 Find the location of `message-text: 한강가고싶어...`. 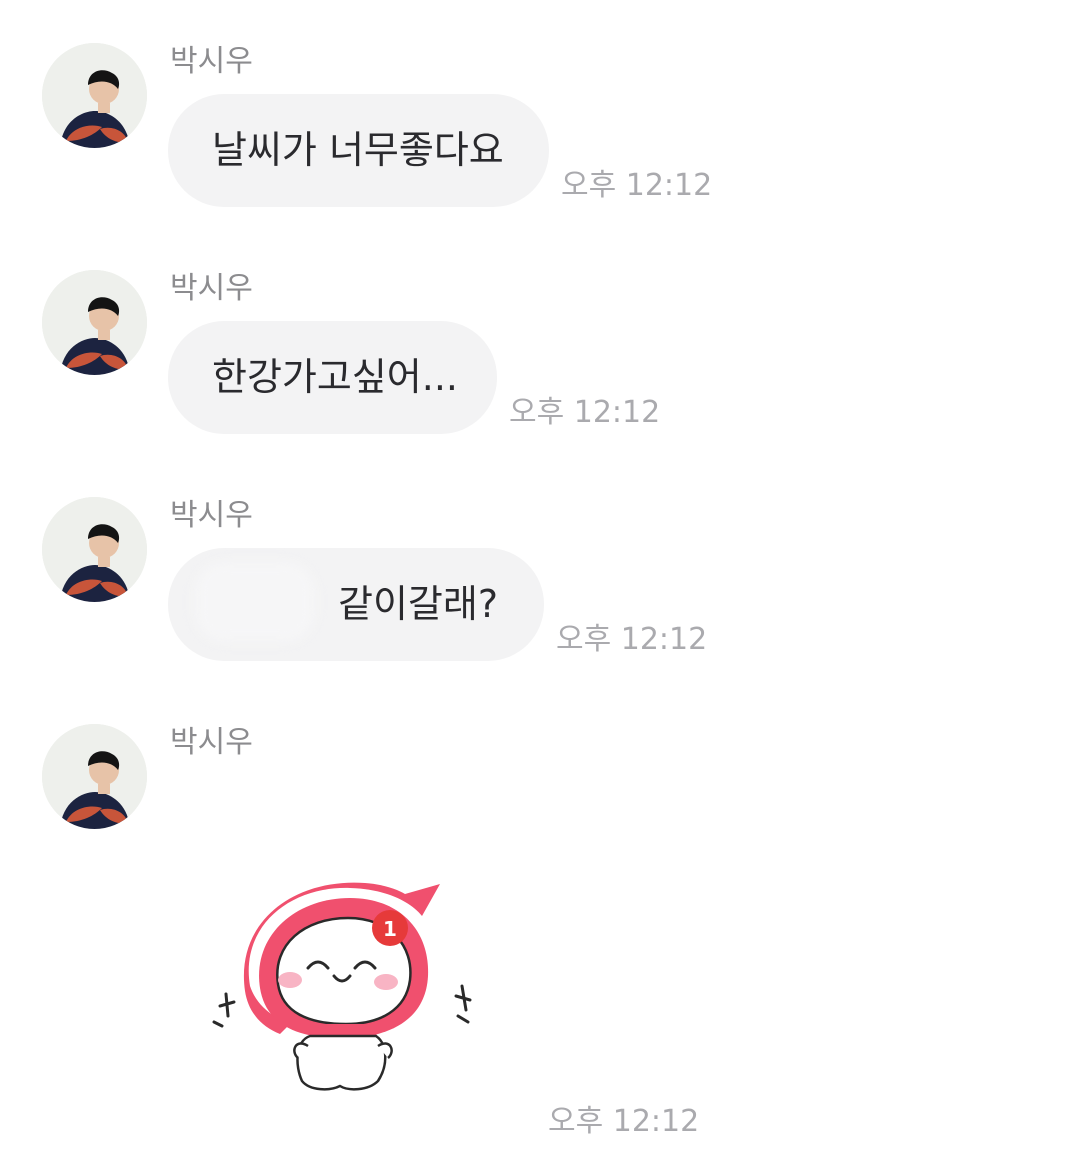

message-text: 한강가고싶어... is located at coordinates (335, 377).